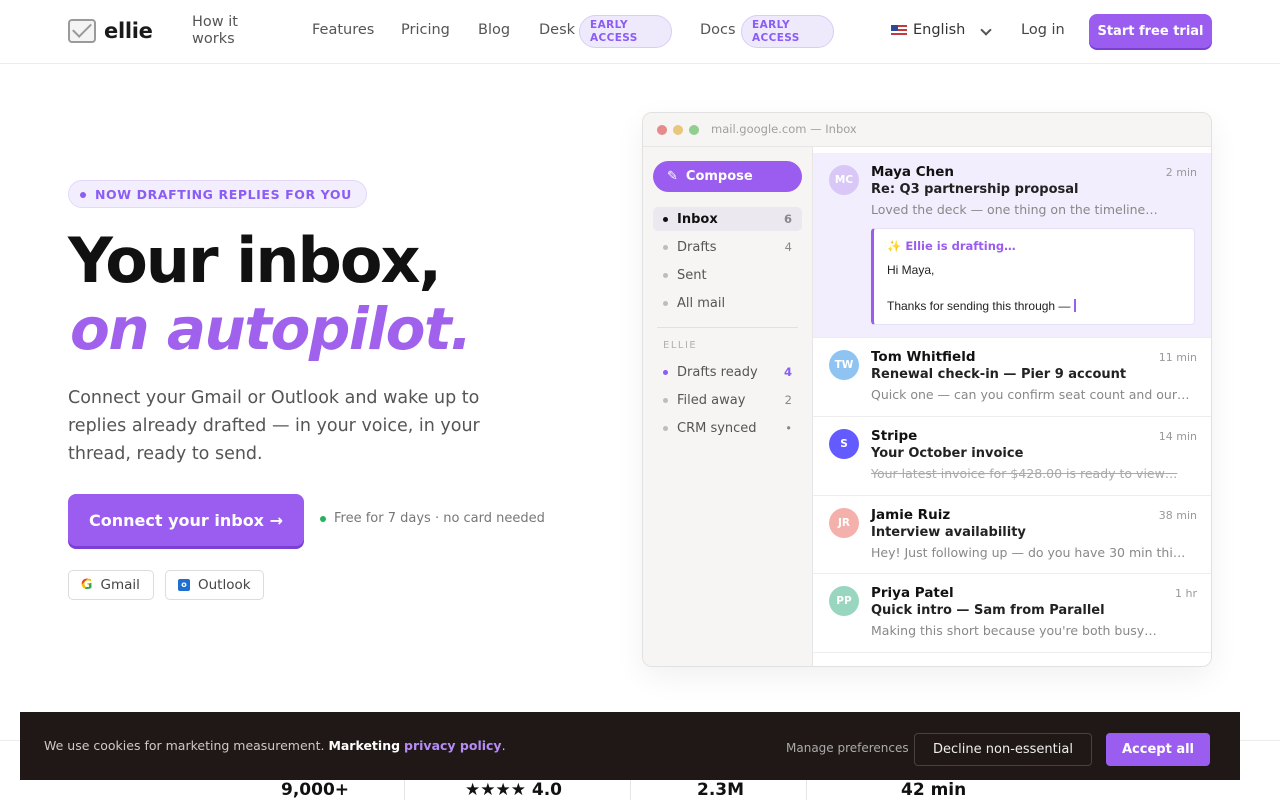  What do you see at coordinates (111, 585) in the screenshot?
I see `gmail-button: G Gmail` at bounding box center [111, 585].